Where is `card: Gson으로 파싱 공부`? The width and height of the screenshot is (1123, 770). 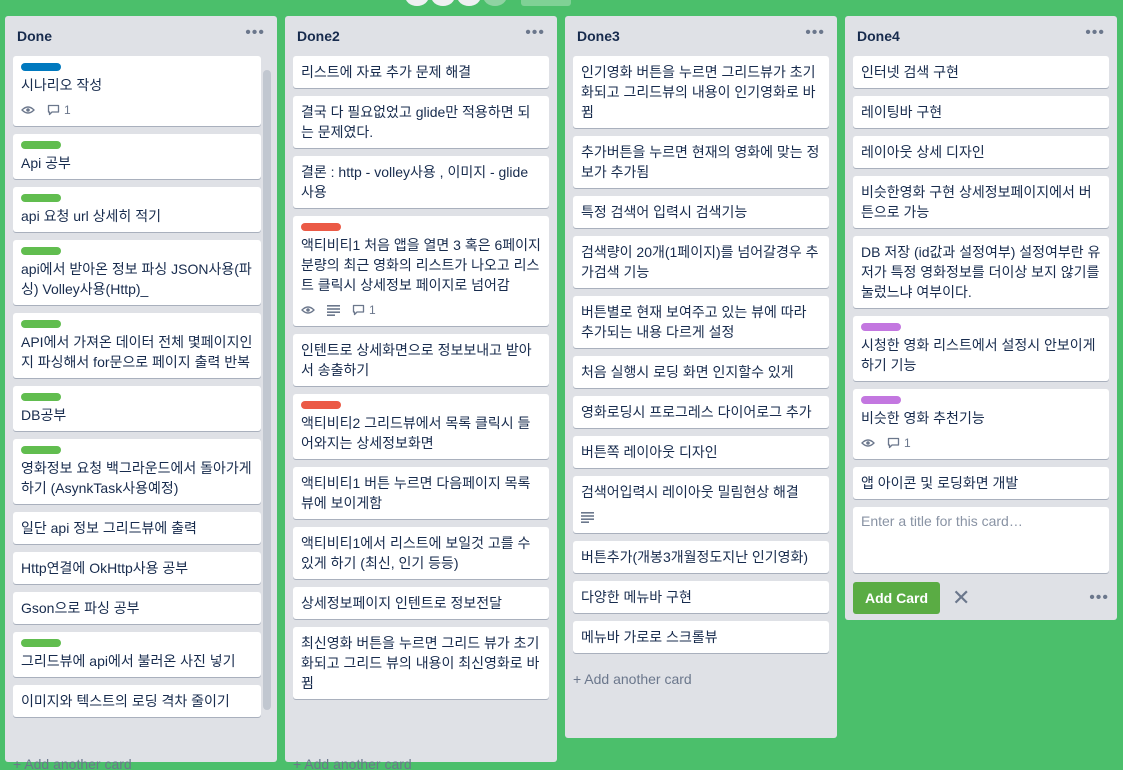
card: Gson으로 파싱 공부 is located at coordinates (137, 608).